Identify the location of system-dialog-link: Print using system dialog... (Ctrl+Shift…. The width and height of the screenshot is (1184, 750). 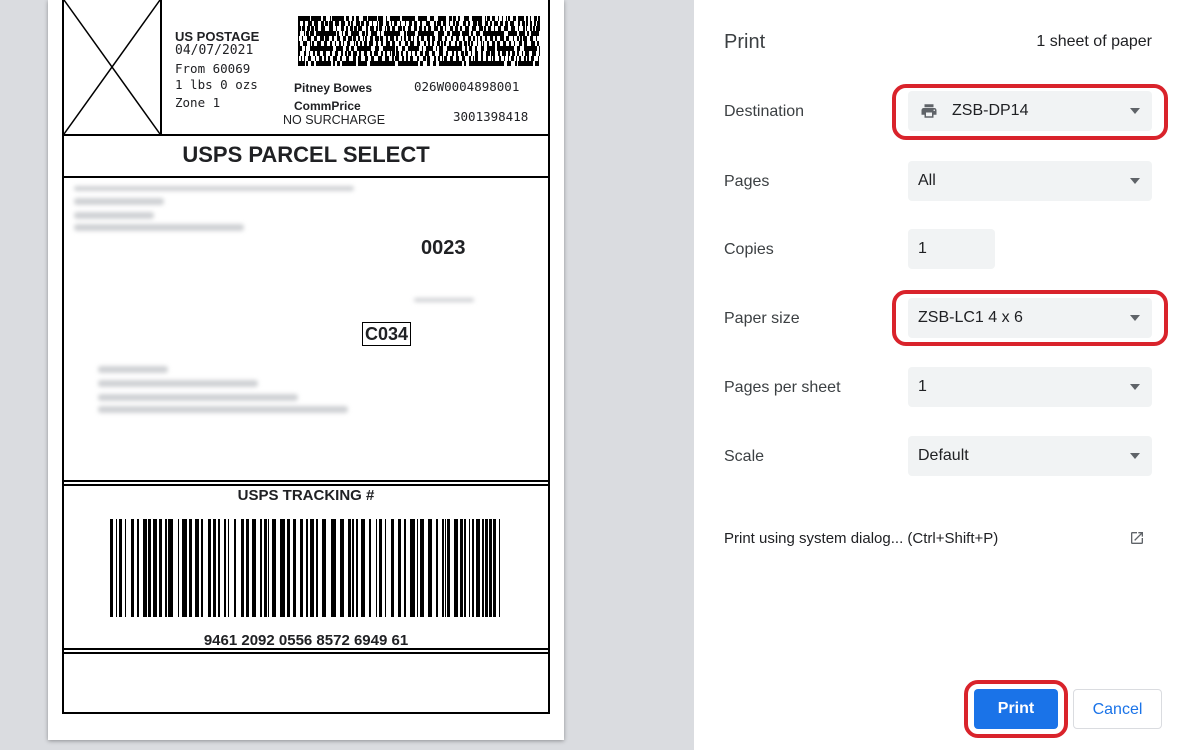
(861, 538).